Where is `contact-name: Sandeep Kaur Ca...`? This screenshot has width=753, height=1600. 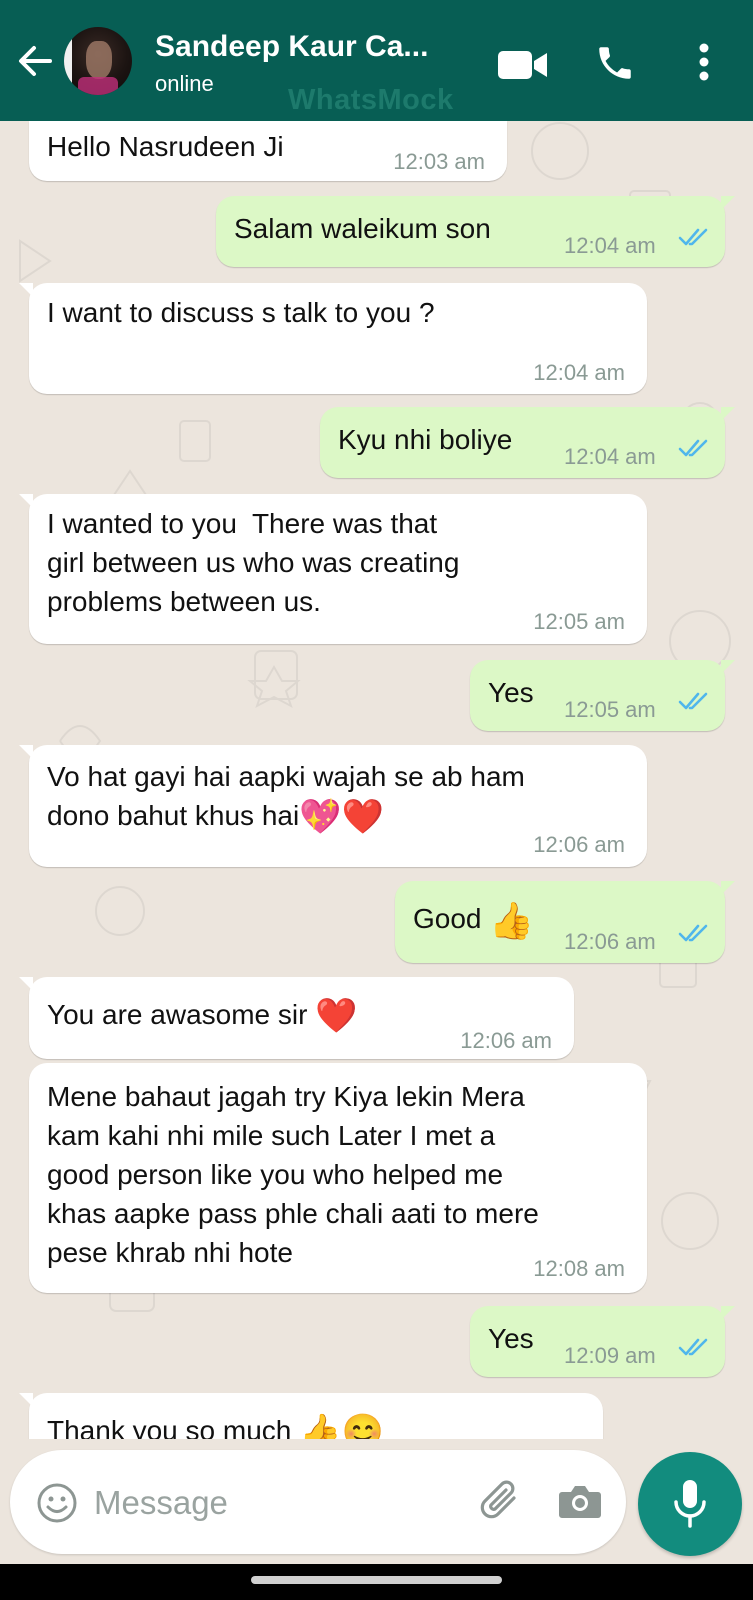 contact-name: Sandeep Kaur Ca... is located at coordinates (305, 47).